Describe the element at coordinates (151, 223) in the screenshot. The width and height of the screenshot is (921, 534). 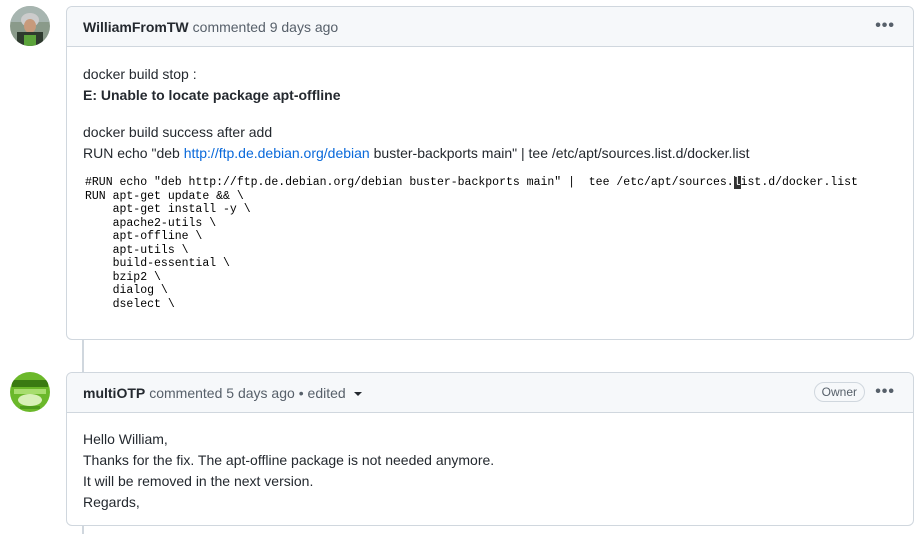
I see `code-line: apache2-utils \` at that location.